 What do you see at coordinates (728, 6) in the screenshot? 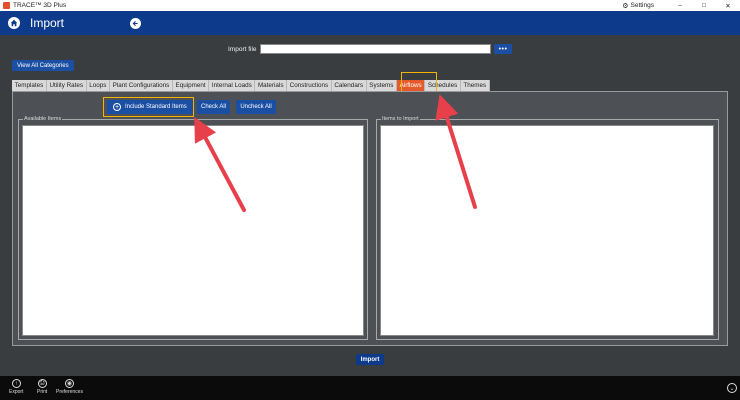
I see `close-window-button: ✕` at bounding box center [728, 6].